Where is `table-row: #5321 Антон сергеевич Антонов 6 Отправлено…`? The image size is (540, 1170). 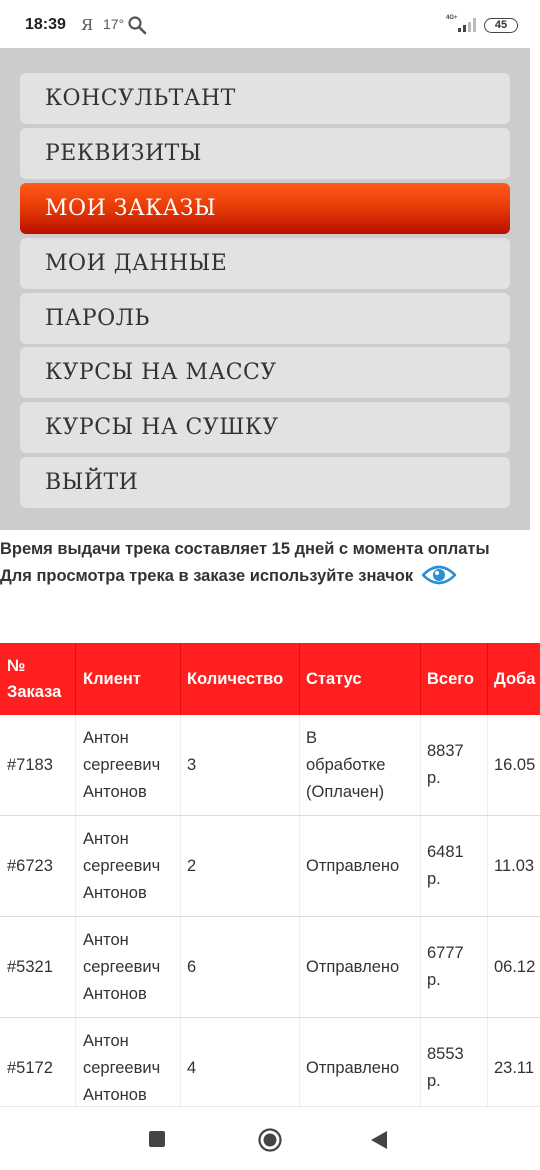 table-row: #5321 Антон сергеевич Антонов 6 Отправлено… is located at coordinates (270, 967).